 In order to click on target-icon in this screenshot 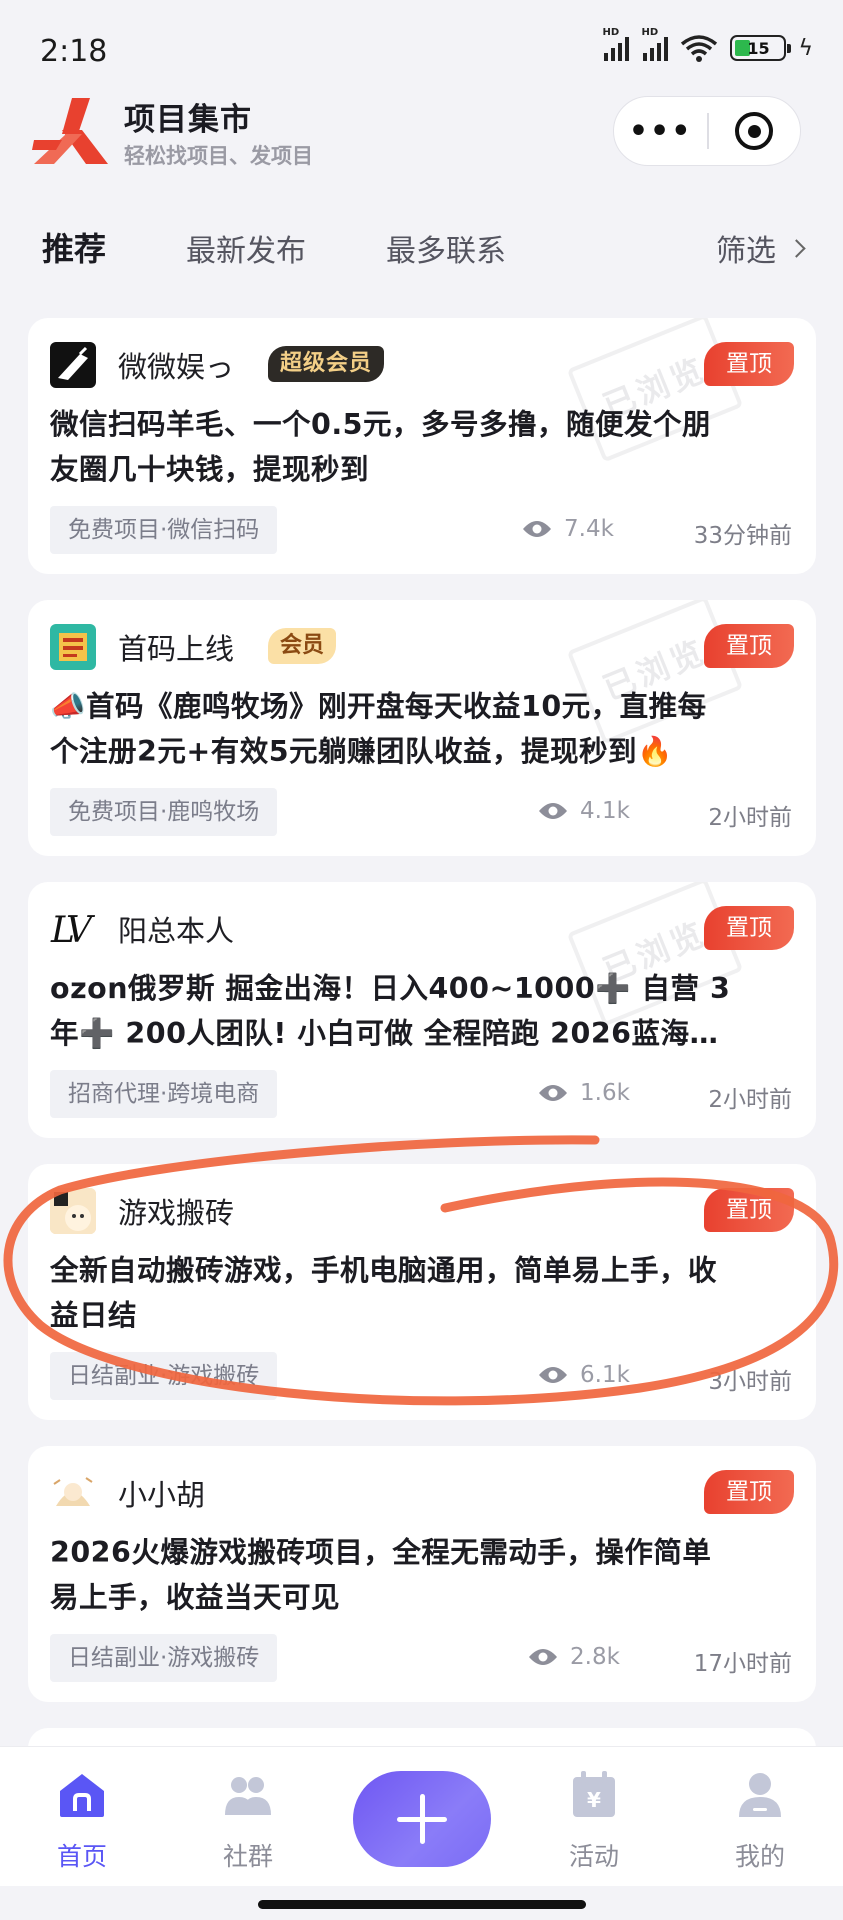, I will do `click(754, 131)`.